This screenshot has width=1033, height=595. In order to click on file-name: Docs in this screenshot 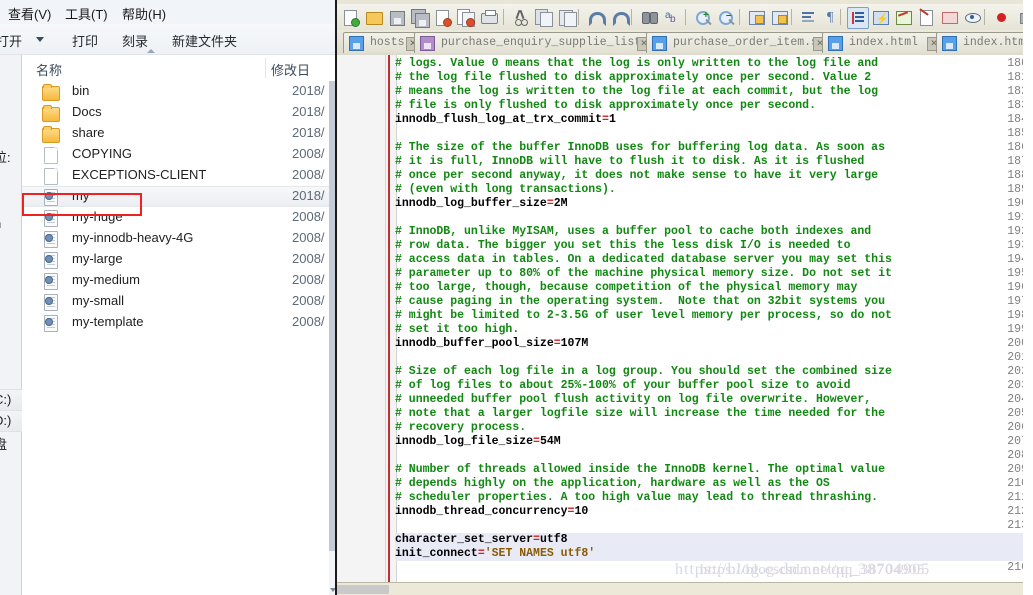, I will do `click(87, 111)`.